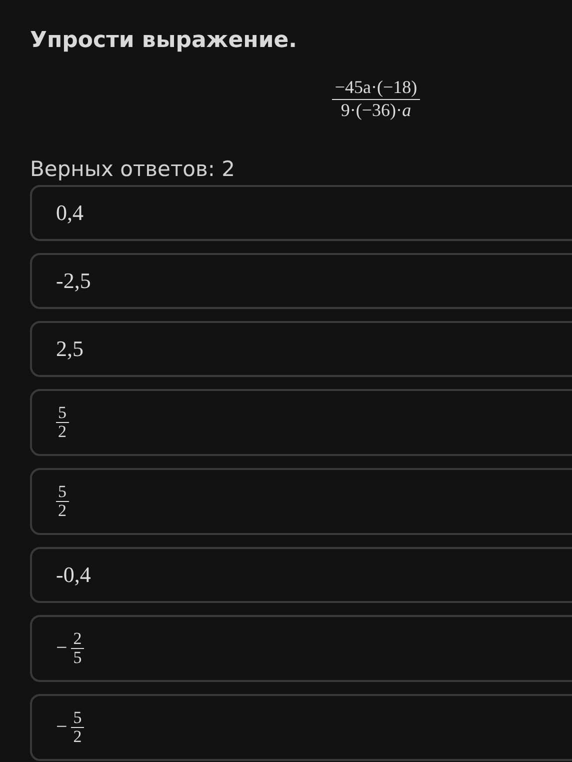 The image size is (572, 762). Describe the element at coordinates (70, 349) in the screenshot. I see `answer-text: 2,5` at that location.